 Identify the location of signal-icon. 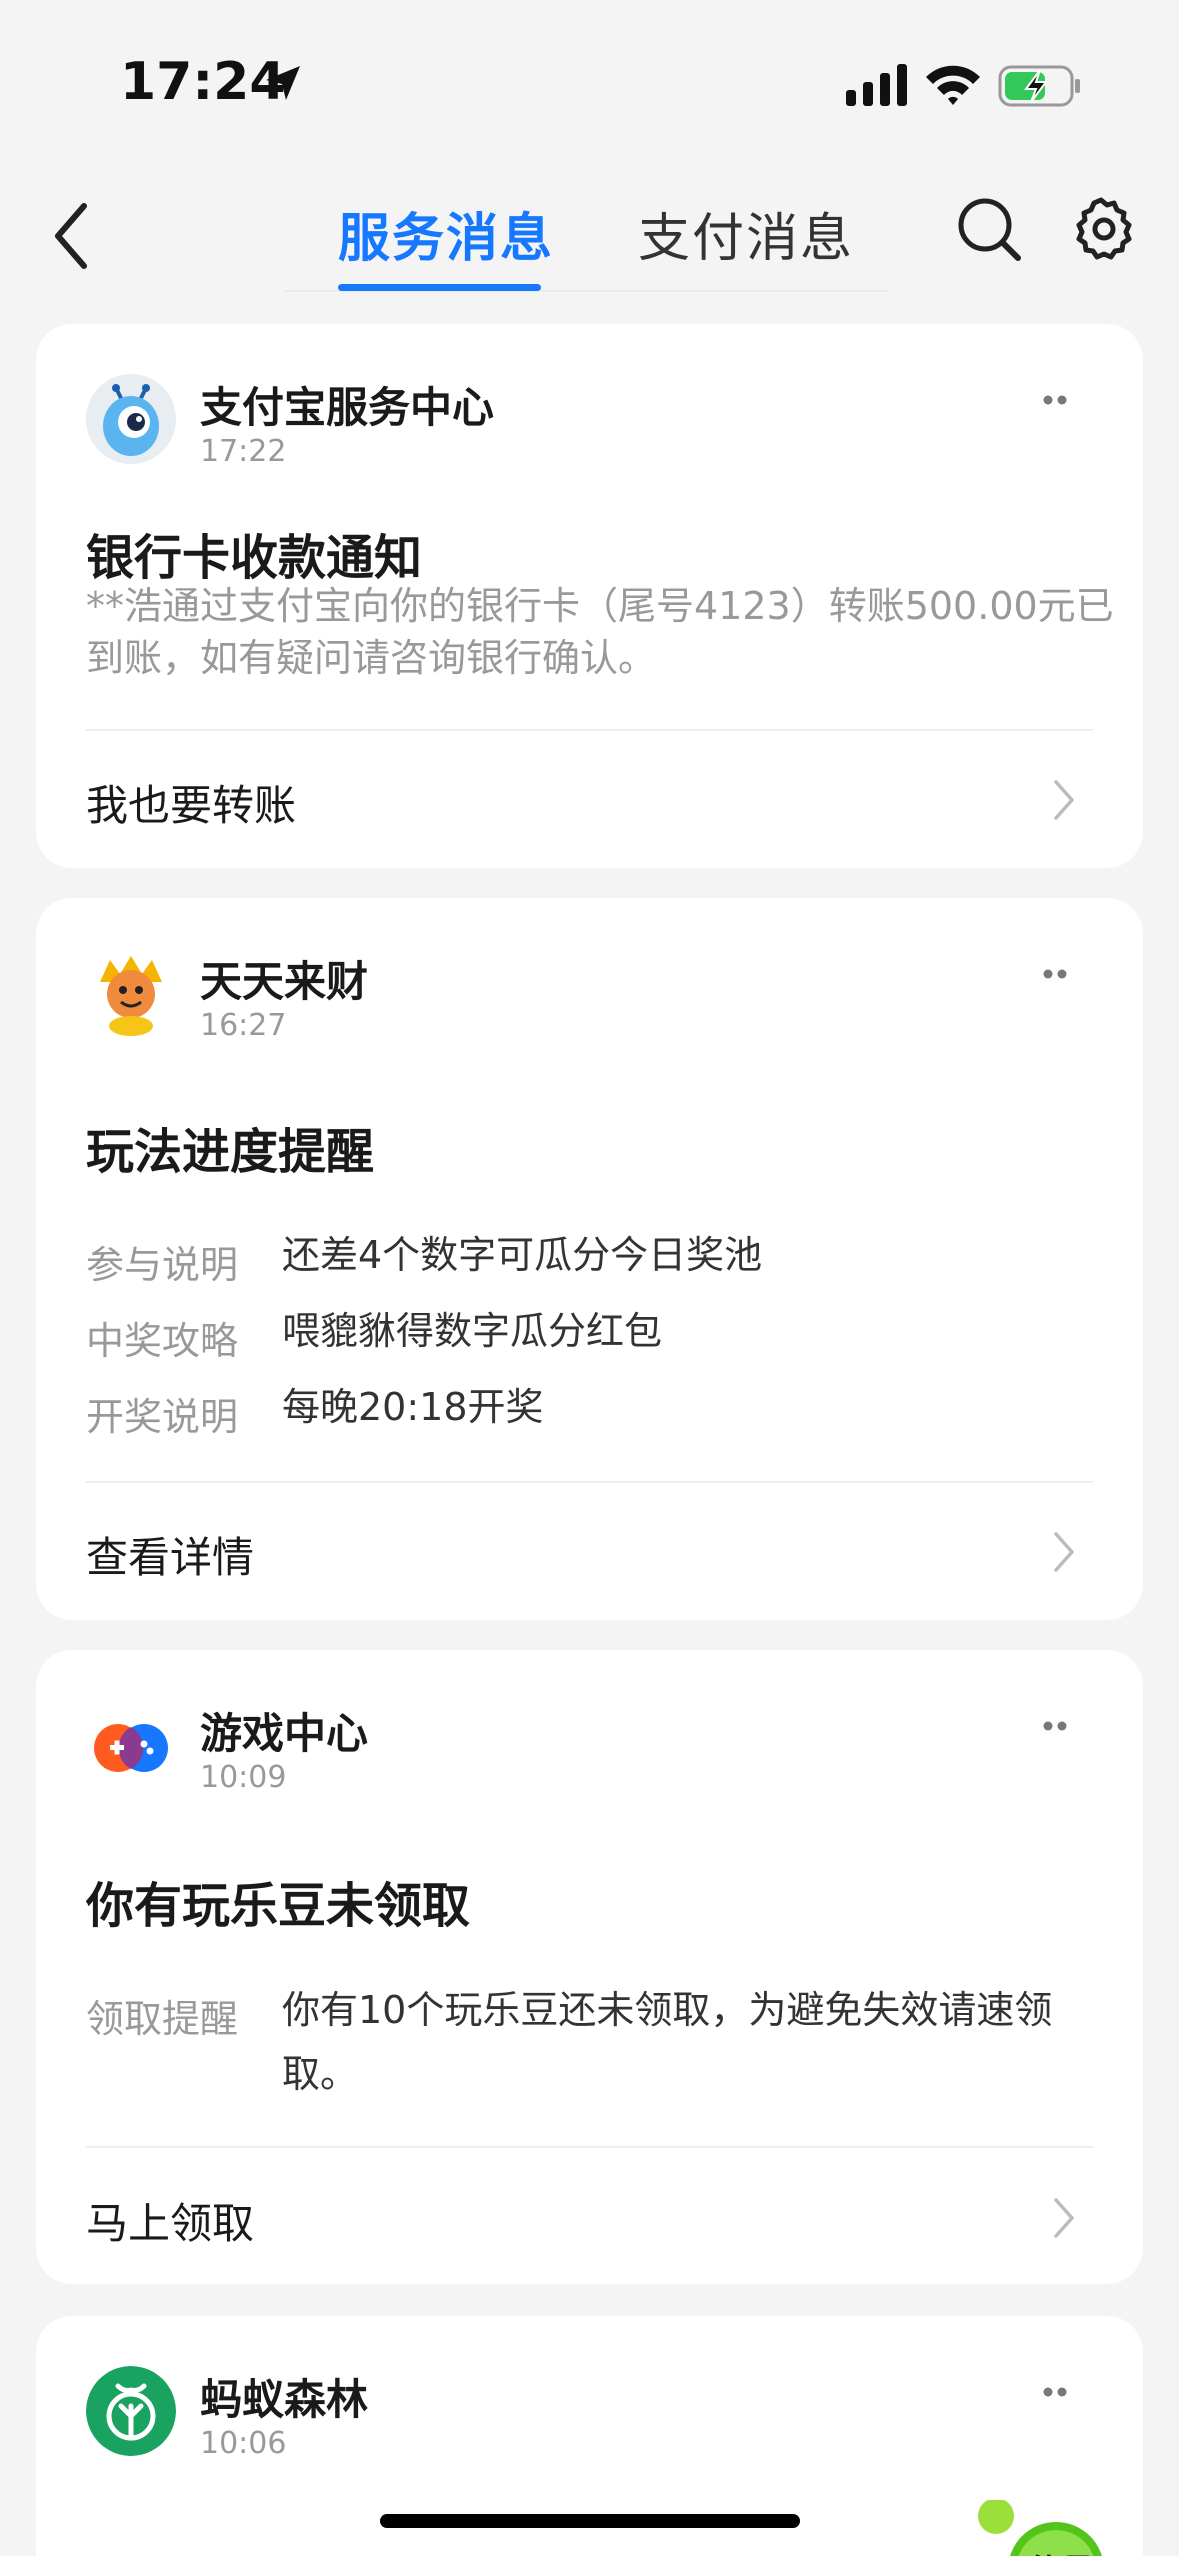
(876, 85).